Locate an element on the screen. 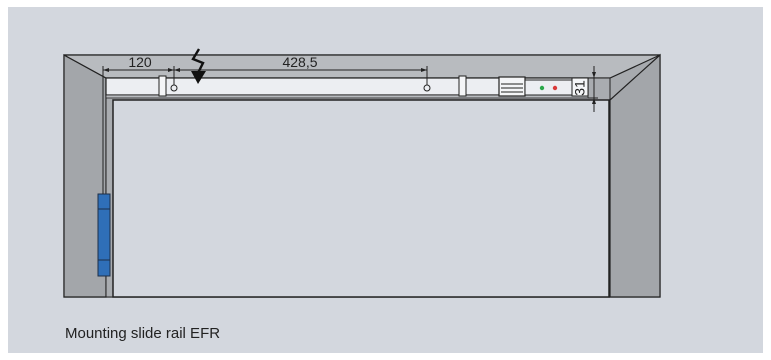 The image size is (771, 360). led-red-icon is located at coordinates (555, 88).